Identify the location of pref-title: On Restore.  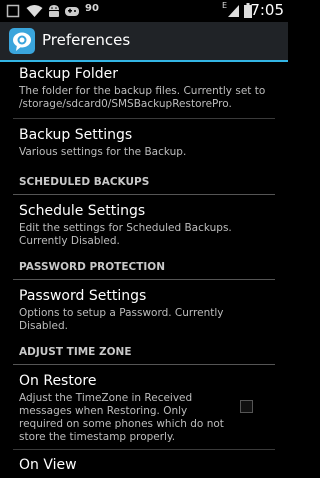
(58, 381).